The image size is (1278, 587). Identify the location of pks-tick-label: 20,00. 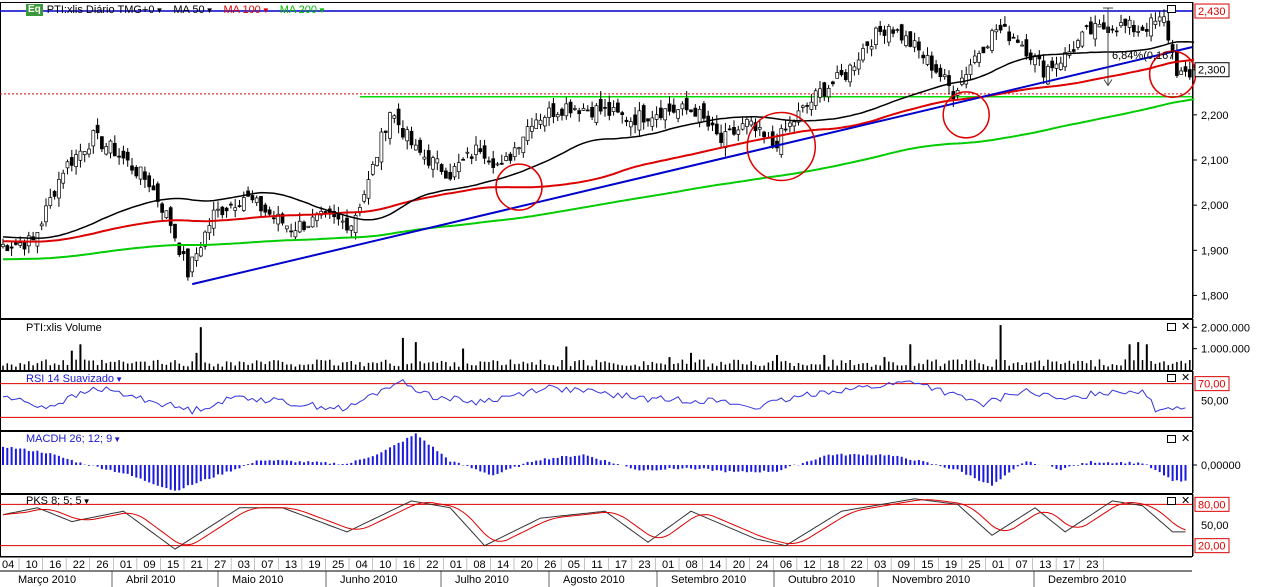
(1212, 547).